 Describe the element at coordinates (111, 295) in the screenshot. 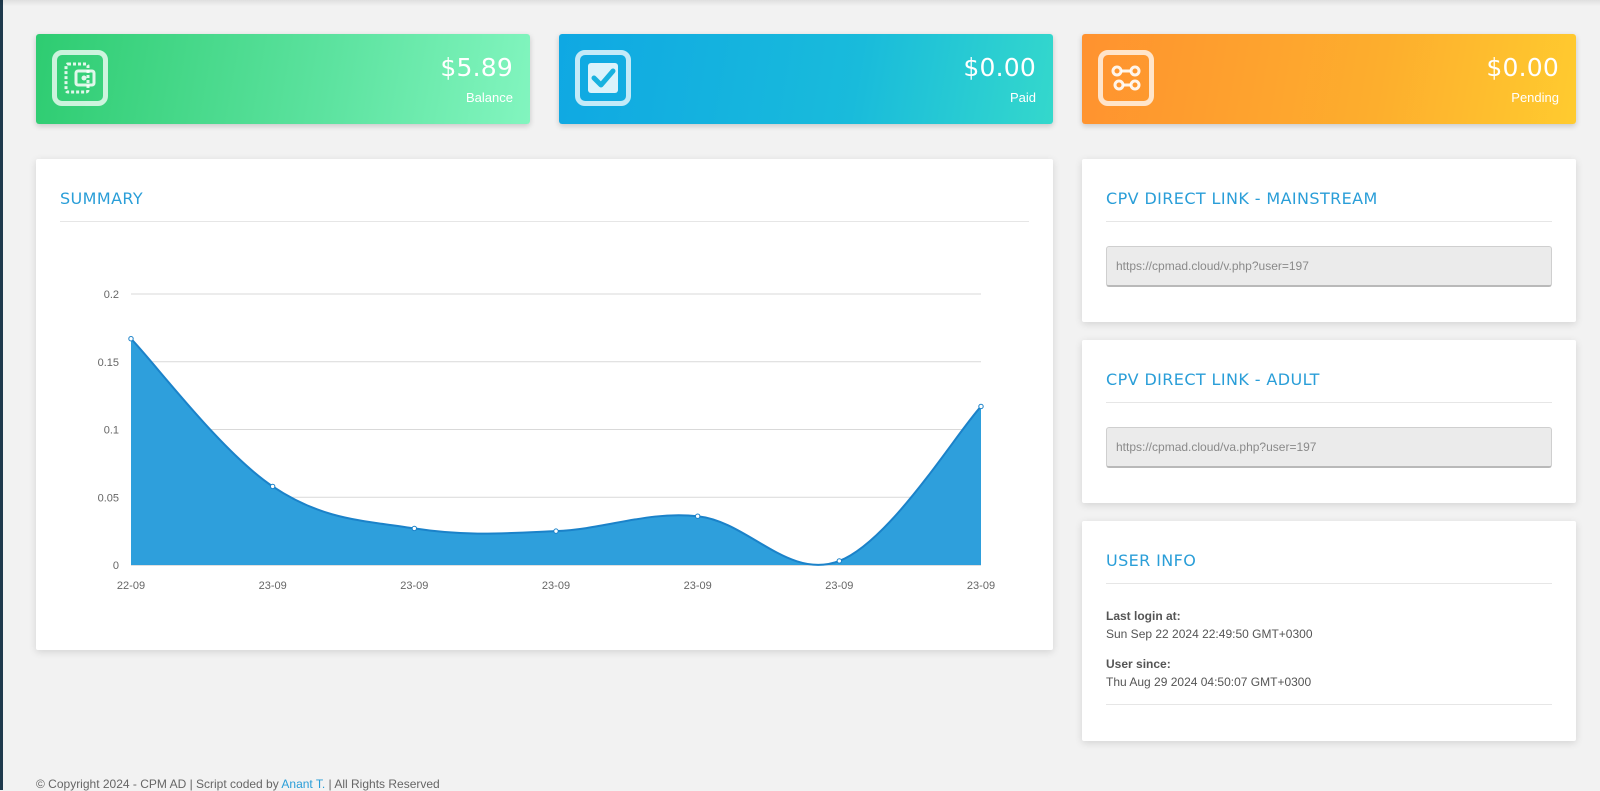

I see `y-tick-label: 0.2` at that location.